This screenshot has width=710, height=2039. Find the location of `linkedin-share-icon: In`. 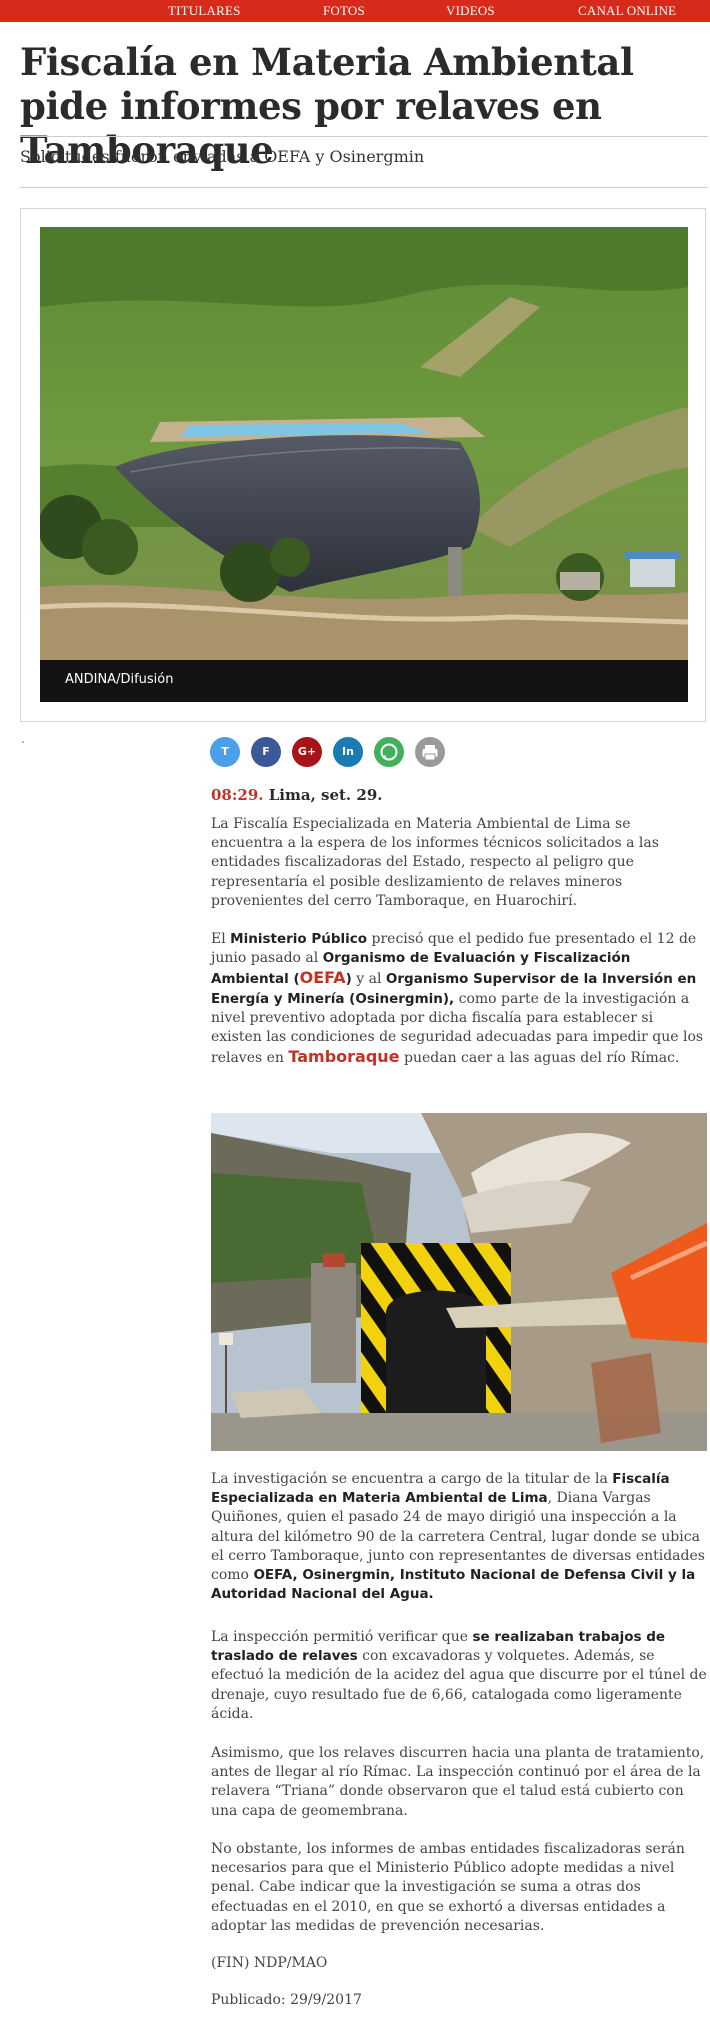

linkedin-share-icon: In is located at coordinates (348, 752).